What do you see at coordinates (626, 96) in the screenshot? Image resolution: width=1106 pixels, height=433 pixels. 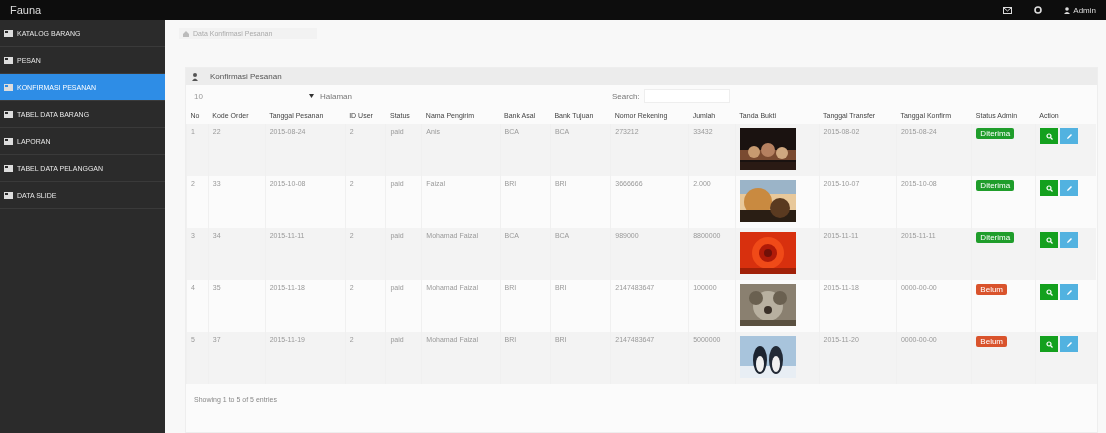 I see `search-label: Search:` at bounding box center [626, 96].